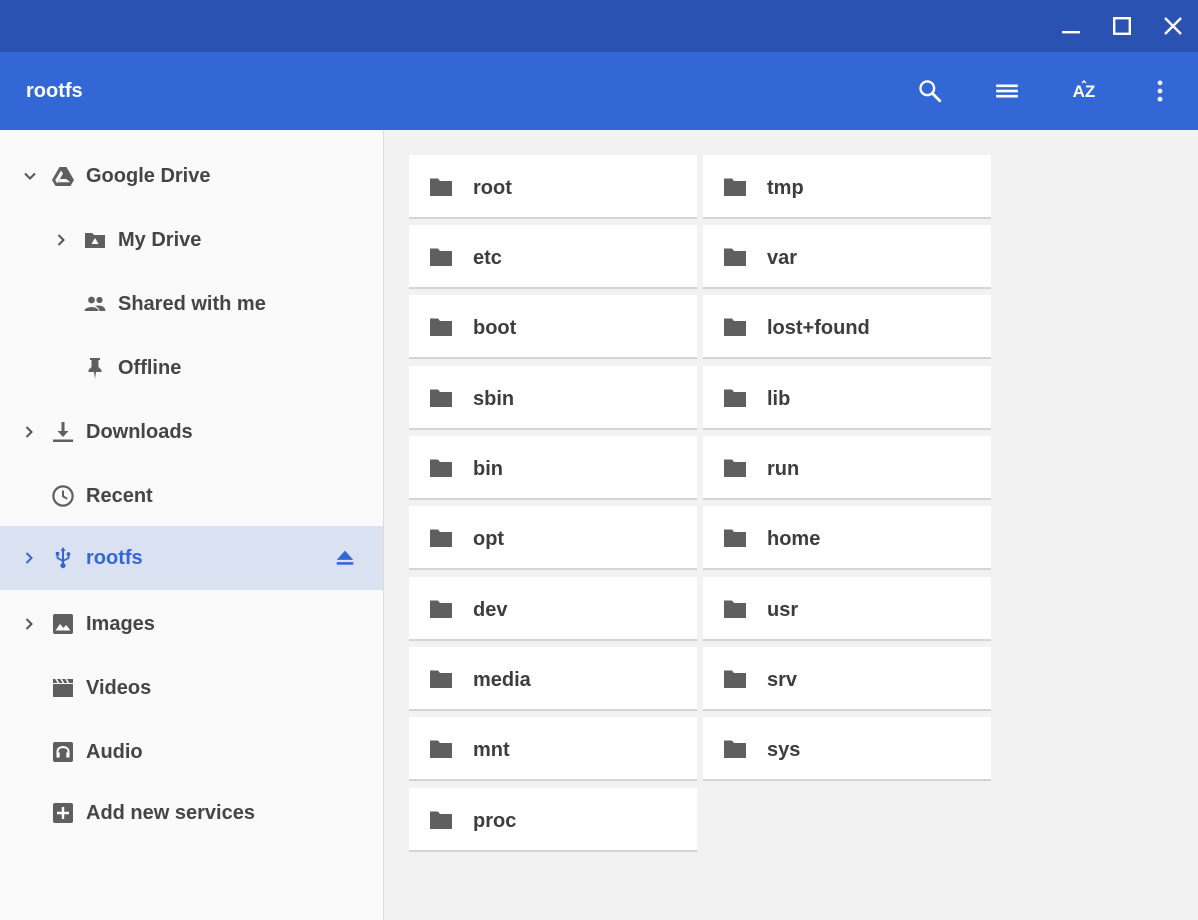 This screenshot has height=920, width=1198. What do you see at coordinates (495, 328) in the screenshot?
I see `folder-name: boot` at bounding box center [495, 328].